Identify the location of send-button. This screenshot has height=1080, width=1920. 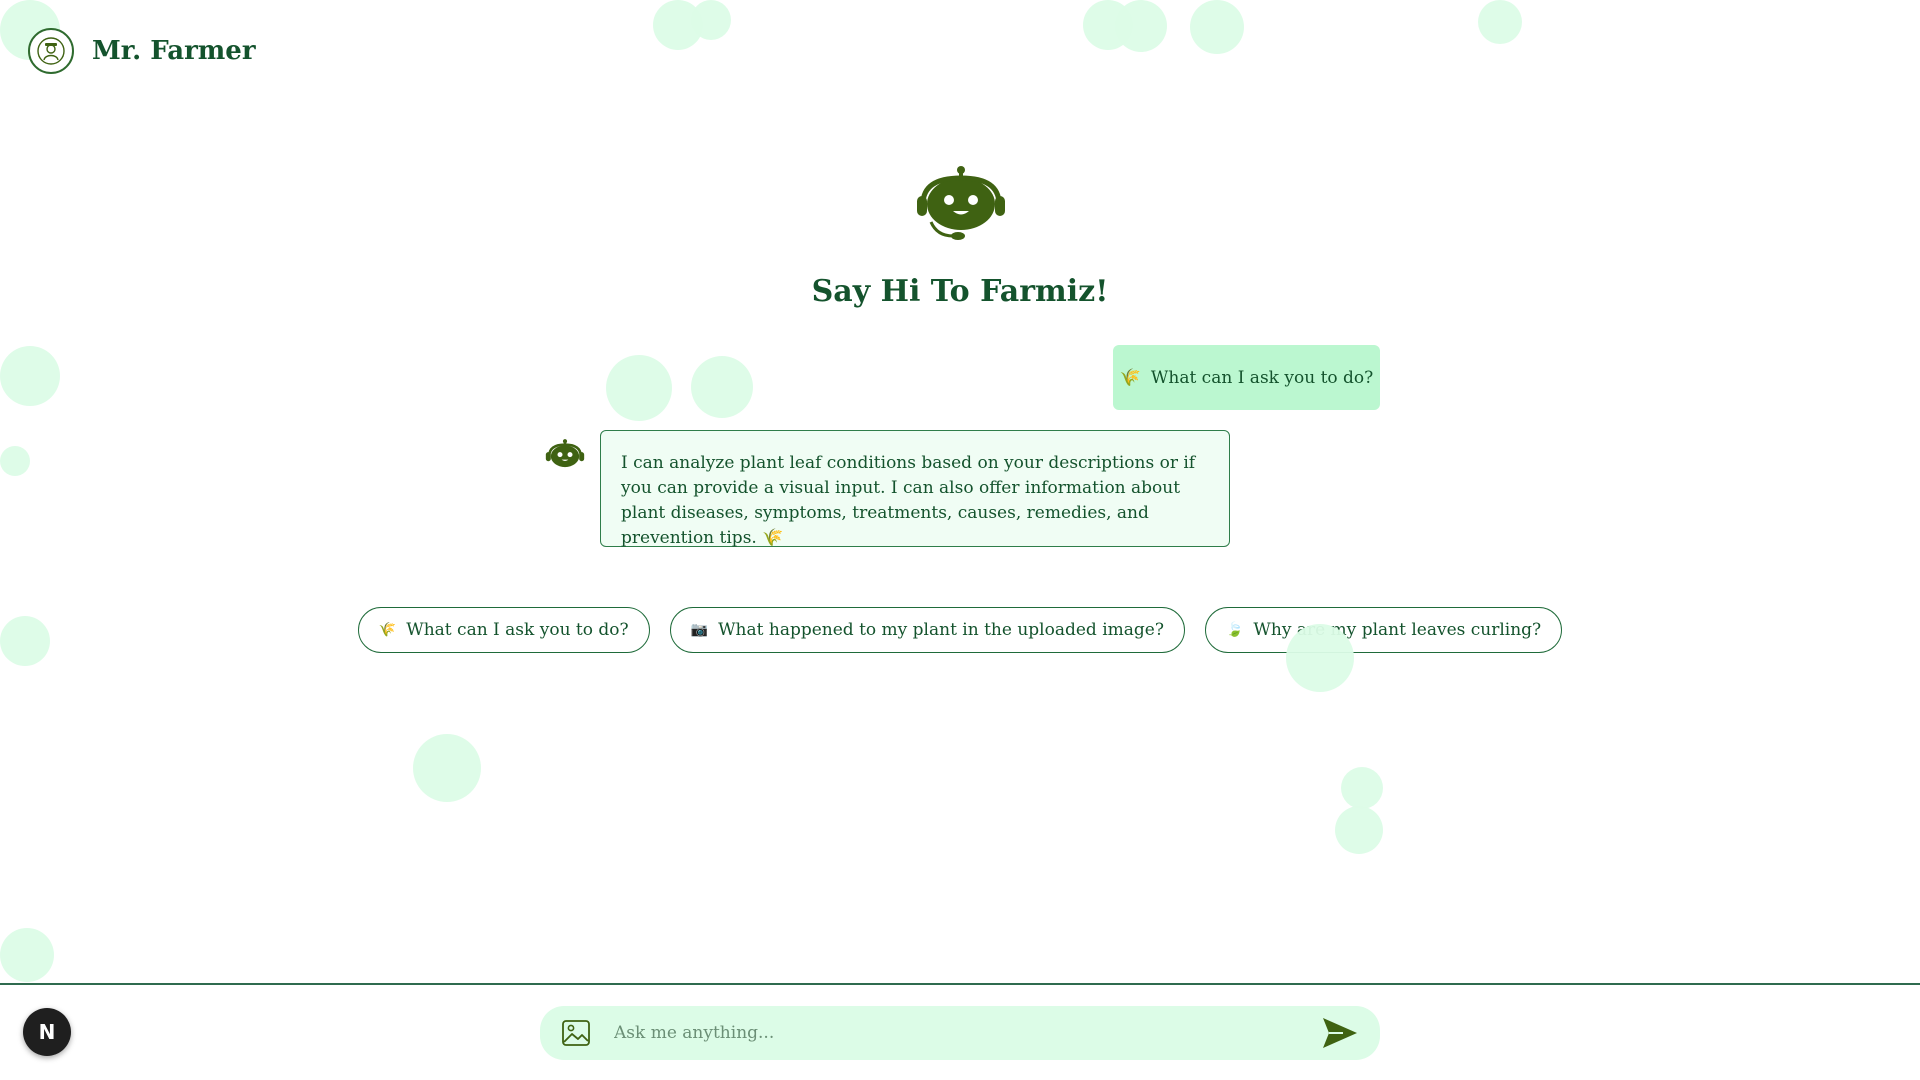
(1340, 1033).